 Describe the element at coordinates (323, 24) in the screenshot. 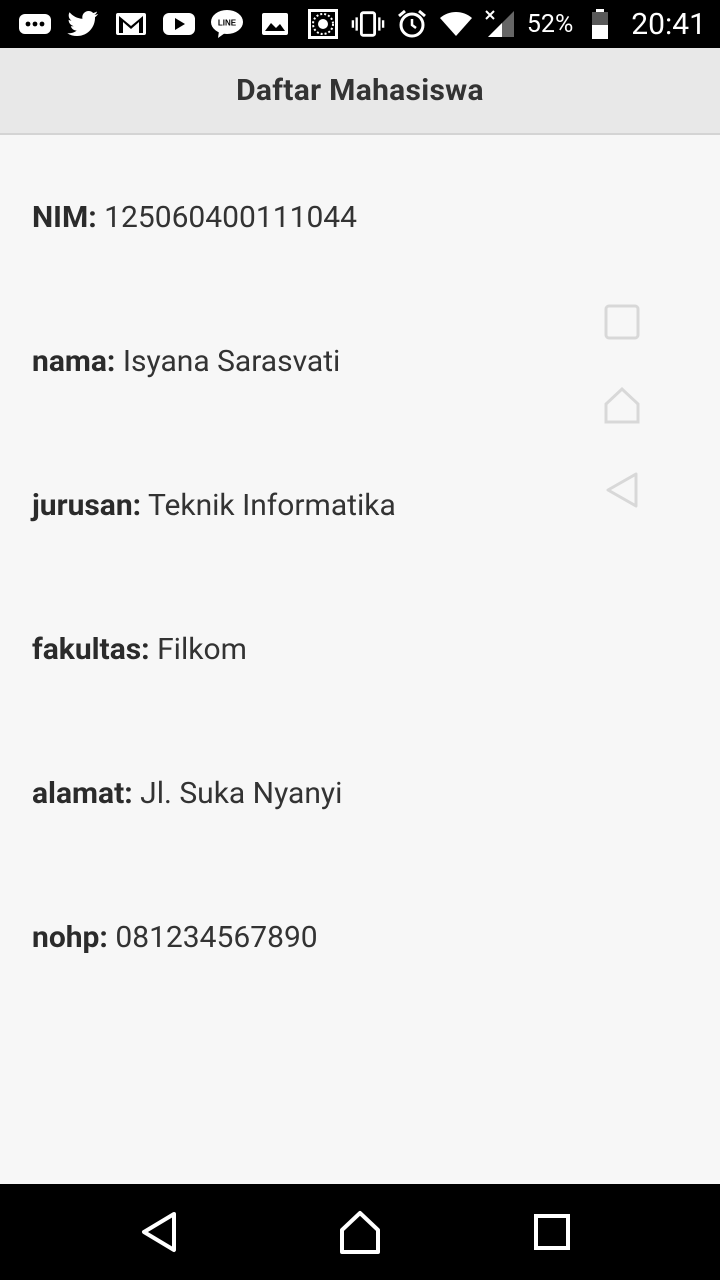

I see `quran-icon` at that location.